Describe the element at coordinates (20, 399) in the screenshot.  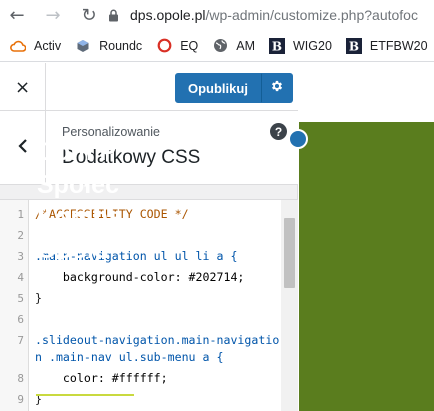
I see `line-number: 9` at that location.